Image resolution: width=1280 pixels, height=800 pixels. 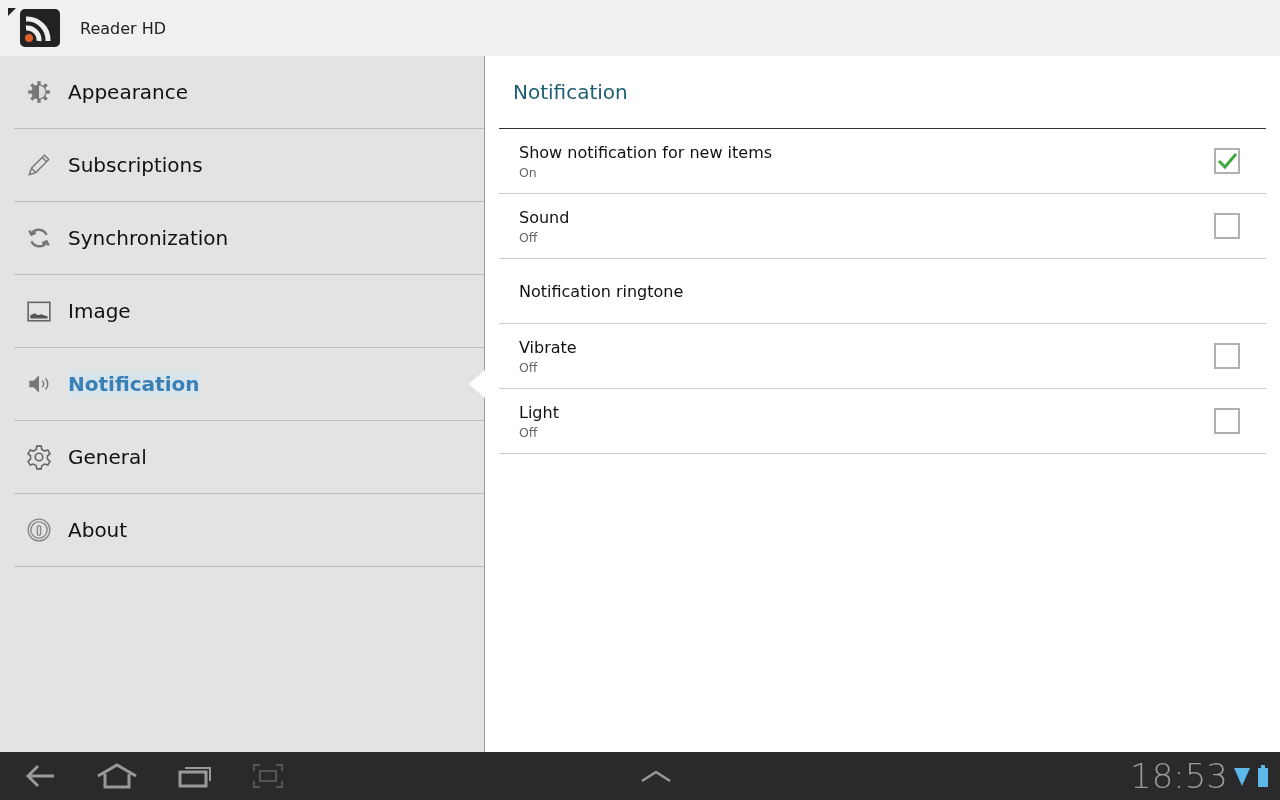 What do you see at coordinates (39, 92) in the screenshot?
I see `sun-icon` at bounding box center [39, 92].